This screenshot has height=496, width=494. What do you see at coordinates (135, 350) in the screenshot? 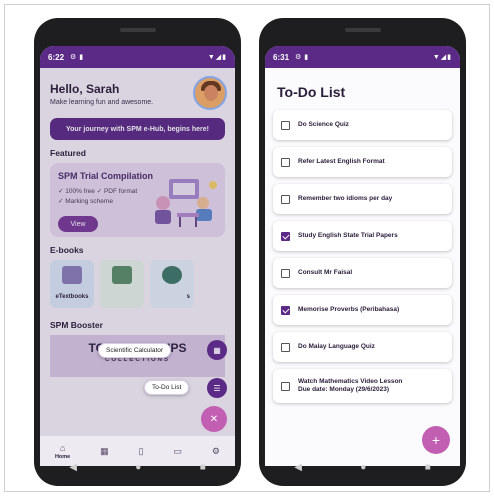
I see `calculator-tooltip: Scientific Calculator` at bounding box center [135, 350].